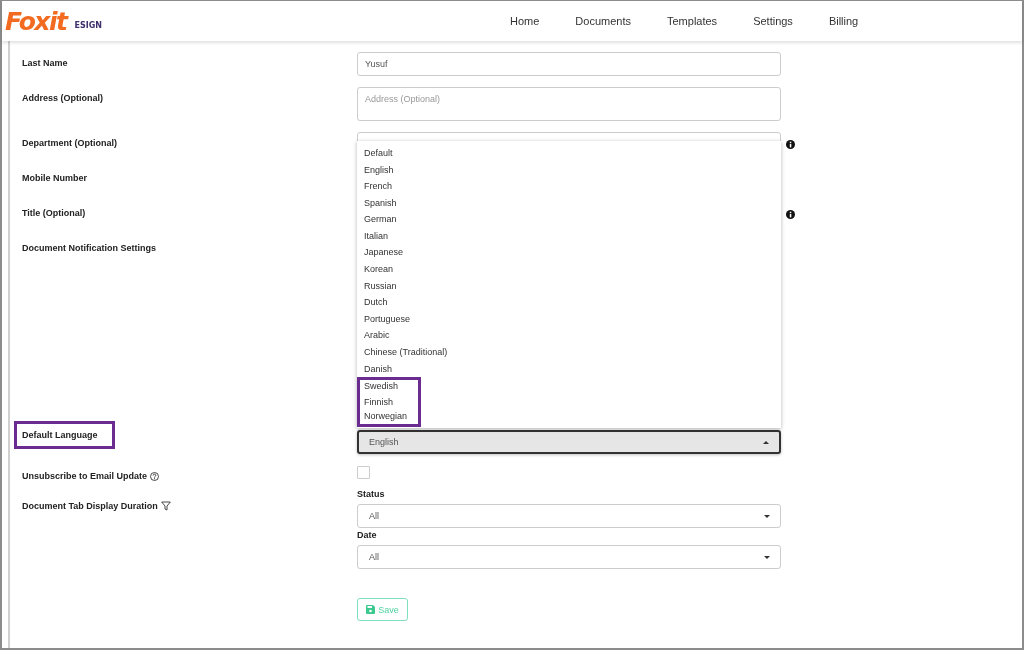 The width and height of the screenshot is (1024, 650). Describe the element at coordinates (569, 302) in the screenshot. I see `language-option: Dutch` at that location.